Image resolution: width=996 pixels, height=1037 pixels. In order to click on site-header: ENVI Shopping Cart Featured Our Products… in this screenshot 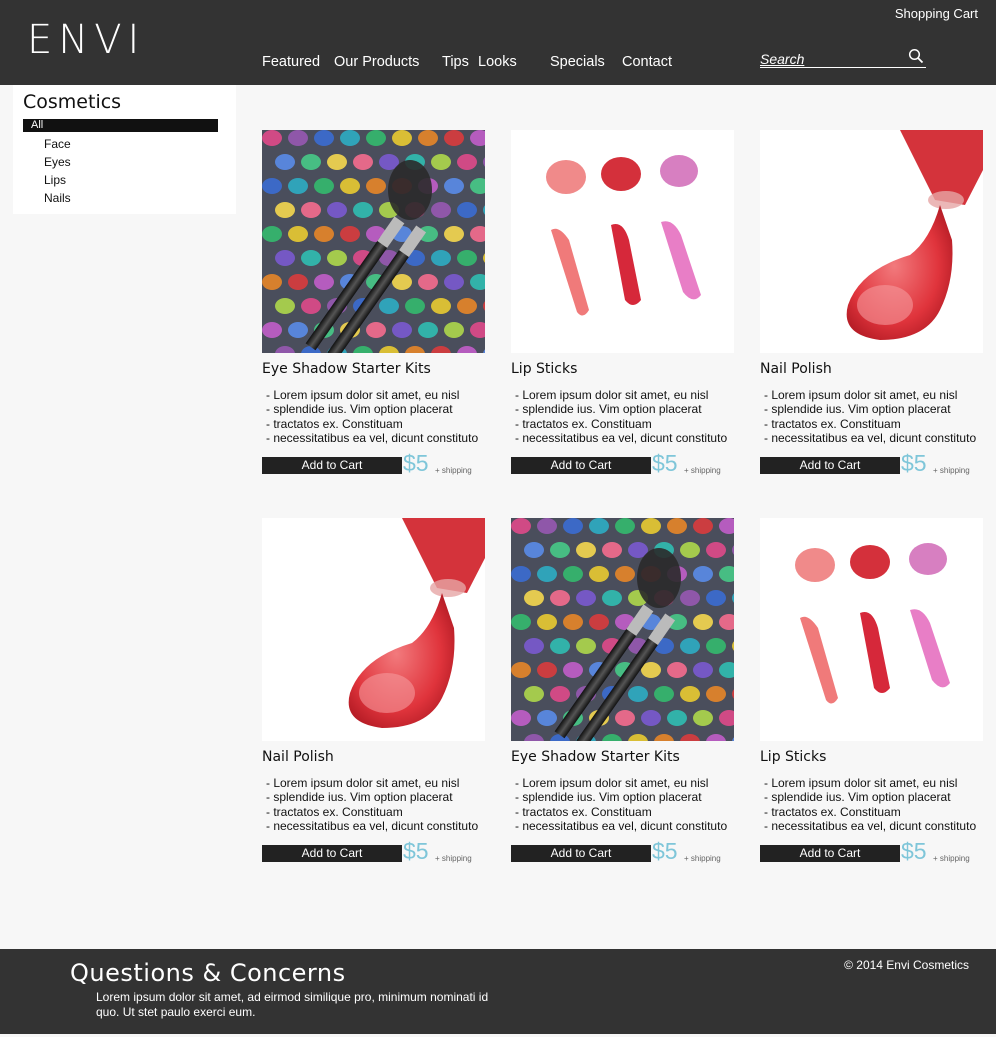, I will do `click(498, 42)`.